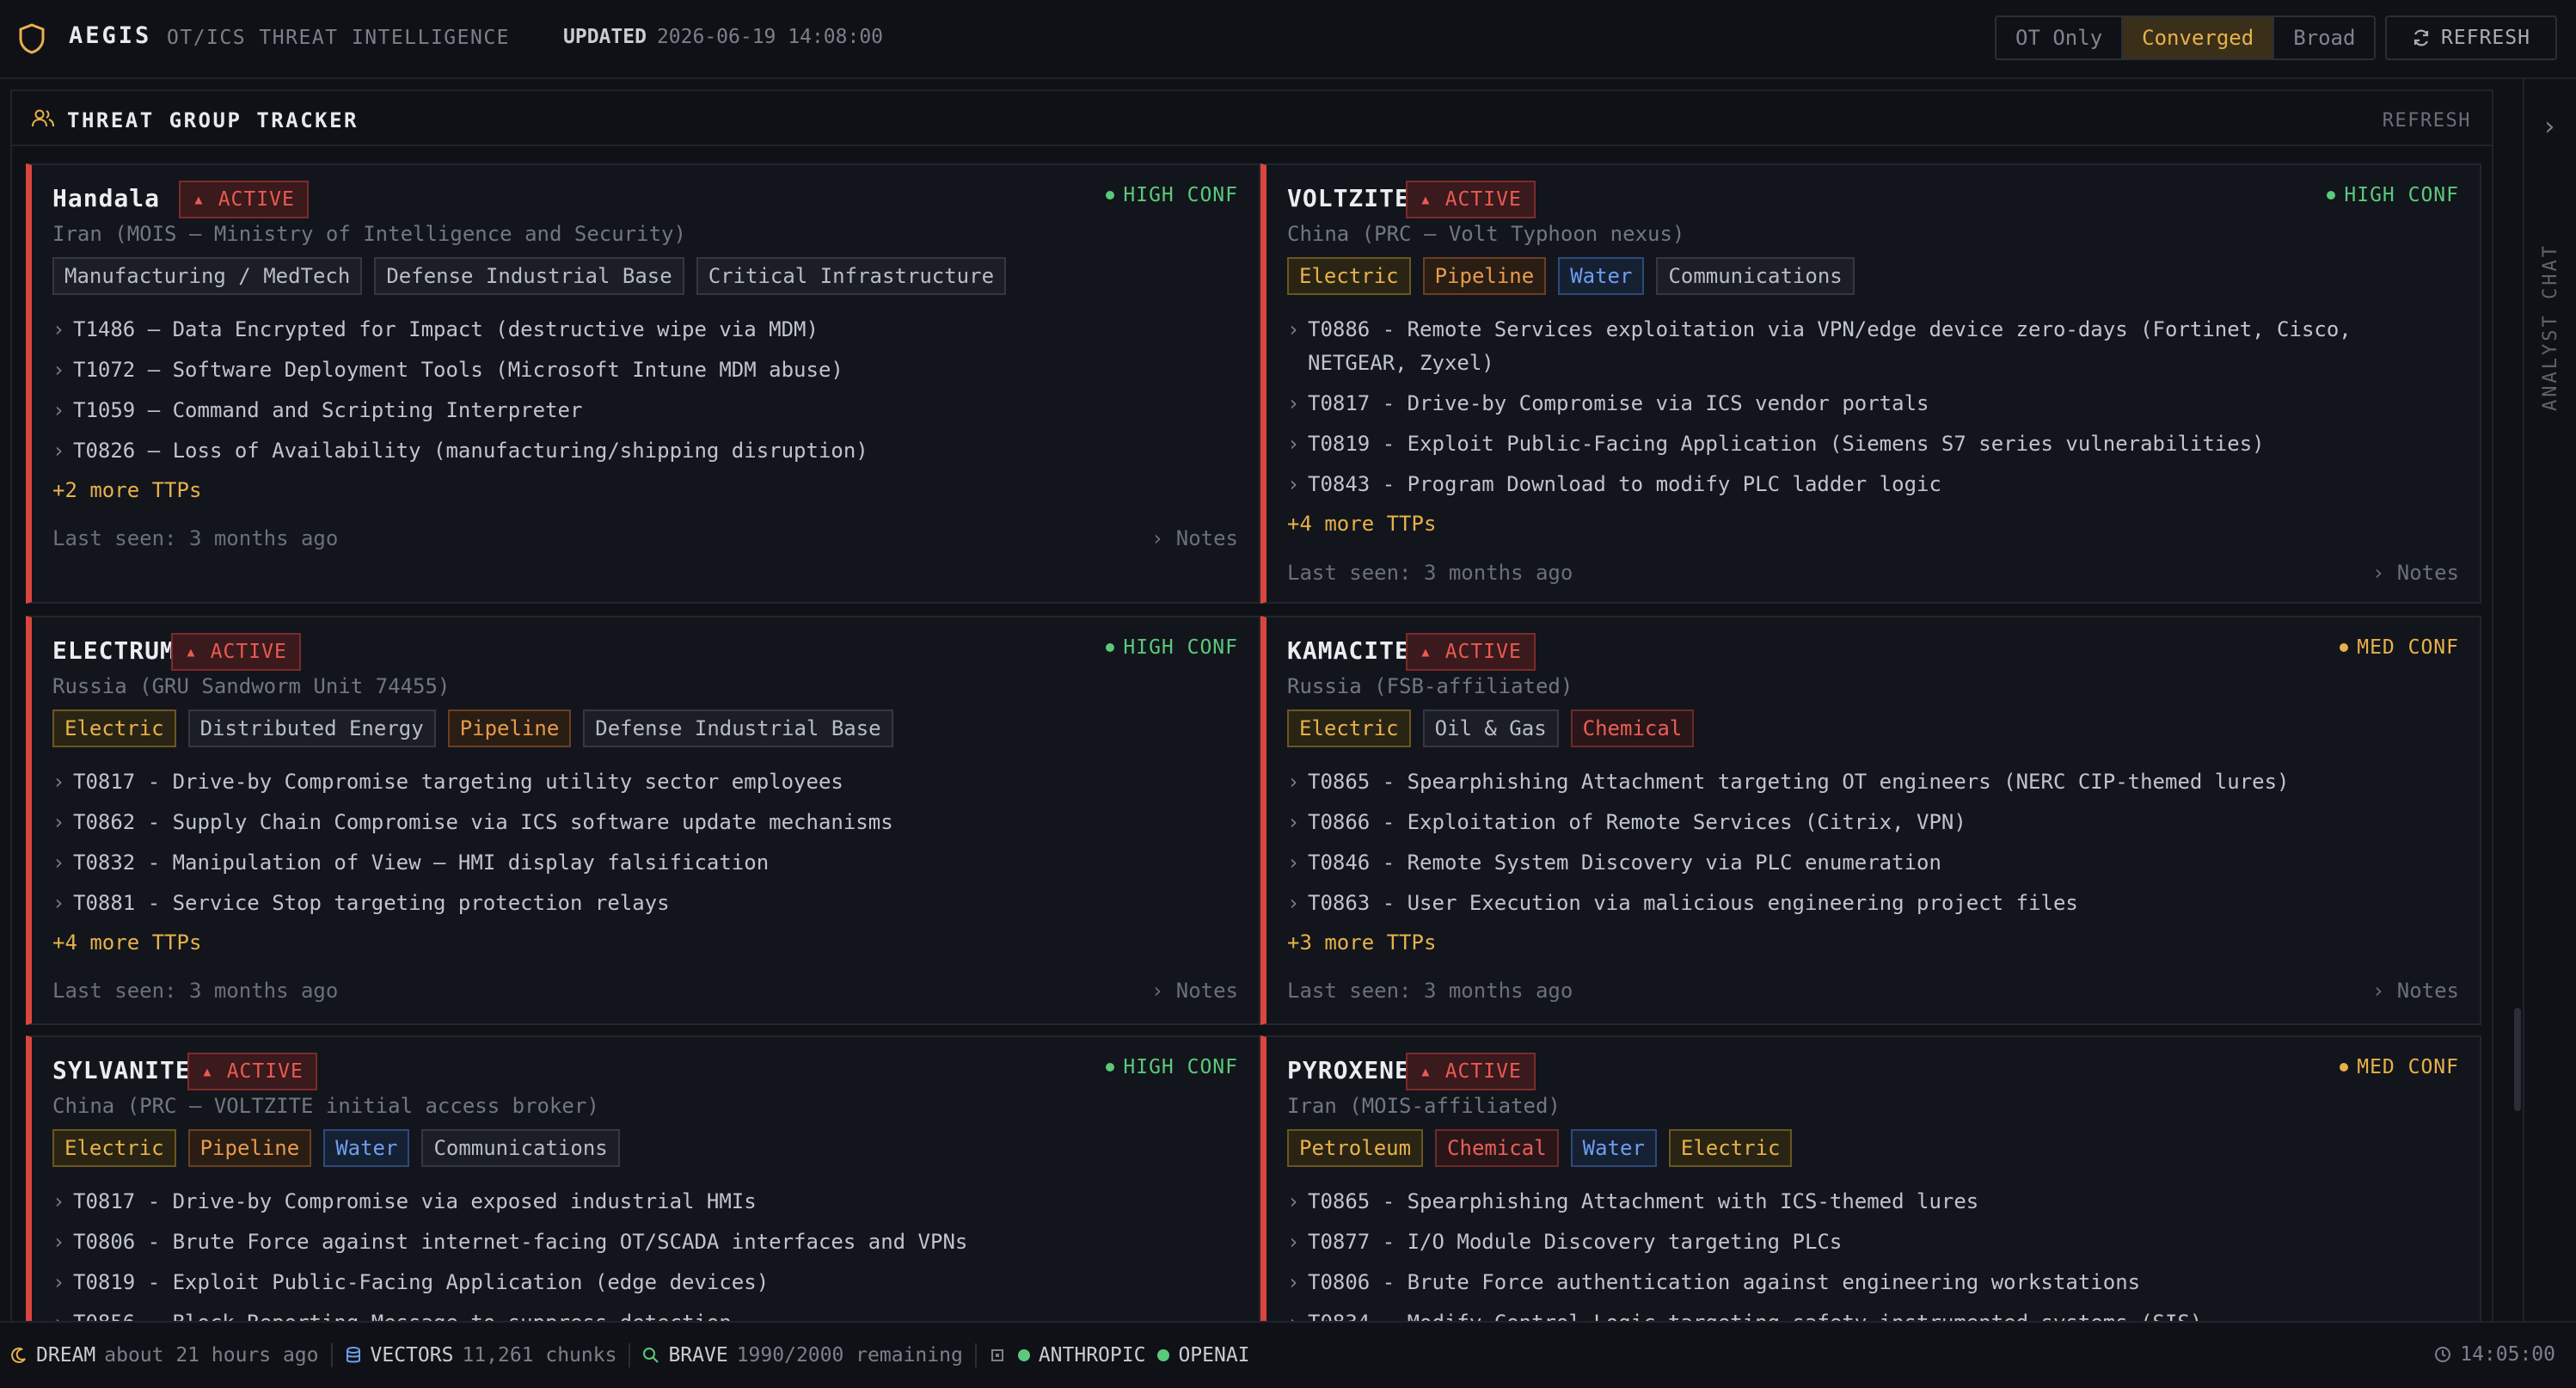  Describe the element at coordinates (539, 1355) in the screenshot. I see `vectors-value: 11,261 chunks` at that location.